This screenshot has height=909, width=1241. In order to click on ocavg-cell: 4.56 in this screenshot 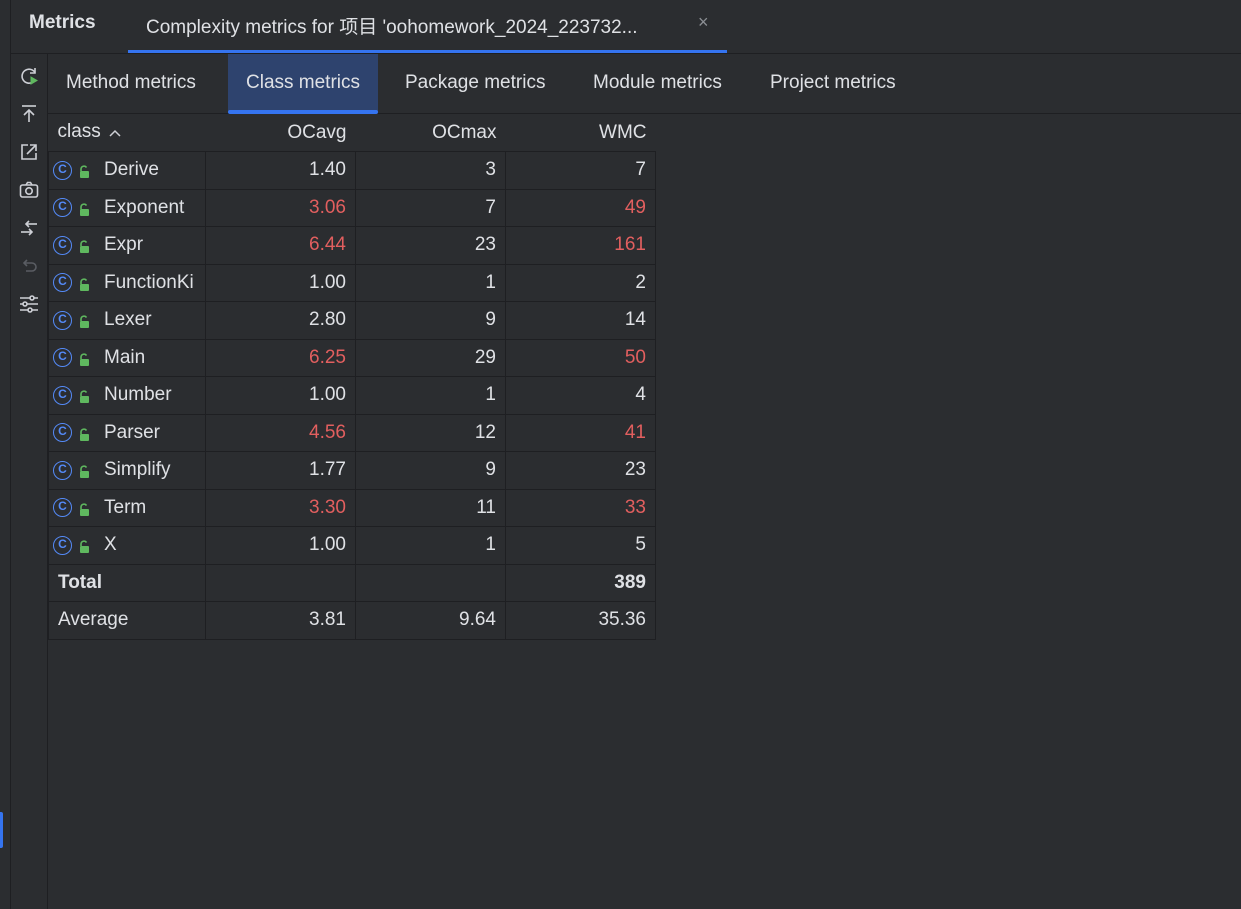, I will do `click(280, 432)`.